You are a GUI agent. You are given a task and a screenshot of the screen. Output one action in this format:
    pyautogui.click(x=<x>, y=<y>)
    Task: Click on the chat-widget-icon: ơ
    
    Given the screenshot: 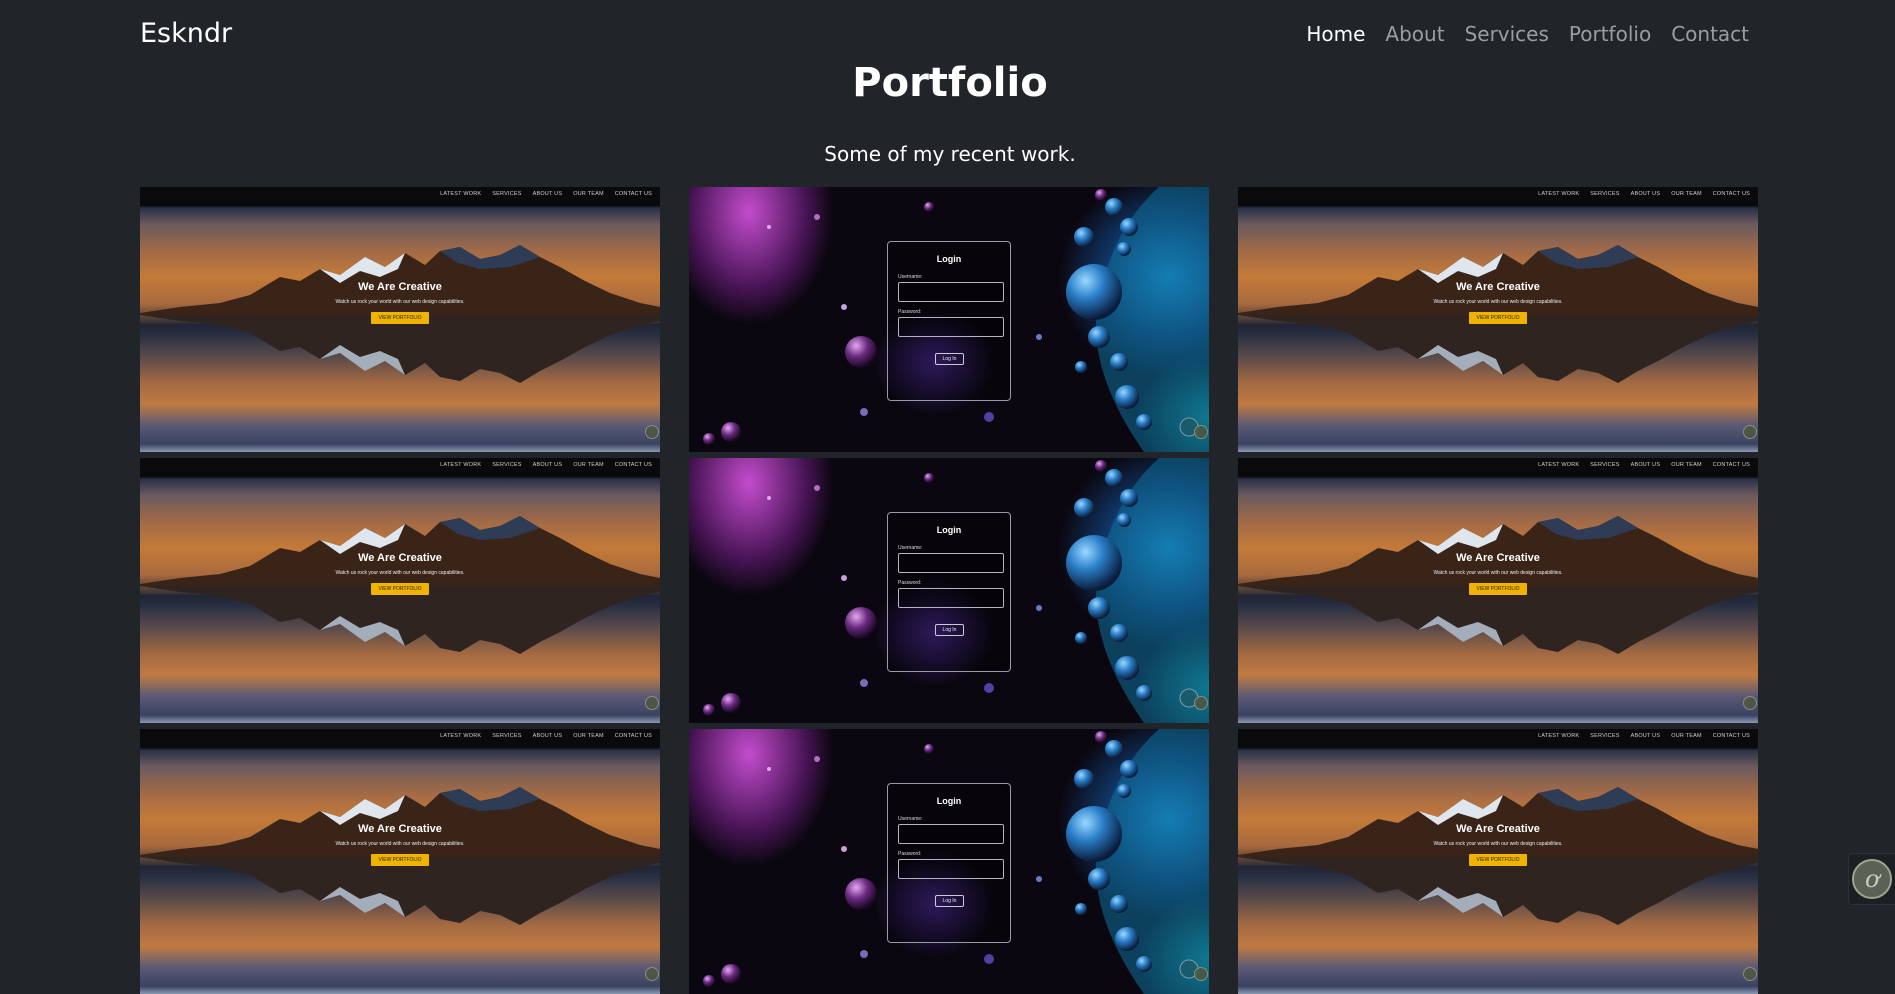 What is the action you would take?
    pyautogui.click(x=1872, y=879)
    